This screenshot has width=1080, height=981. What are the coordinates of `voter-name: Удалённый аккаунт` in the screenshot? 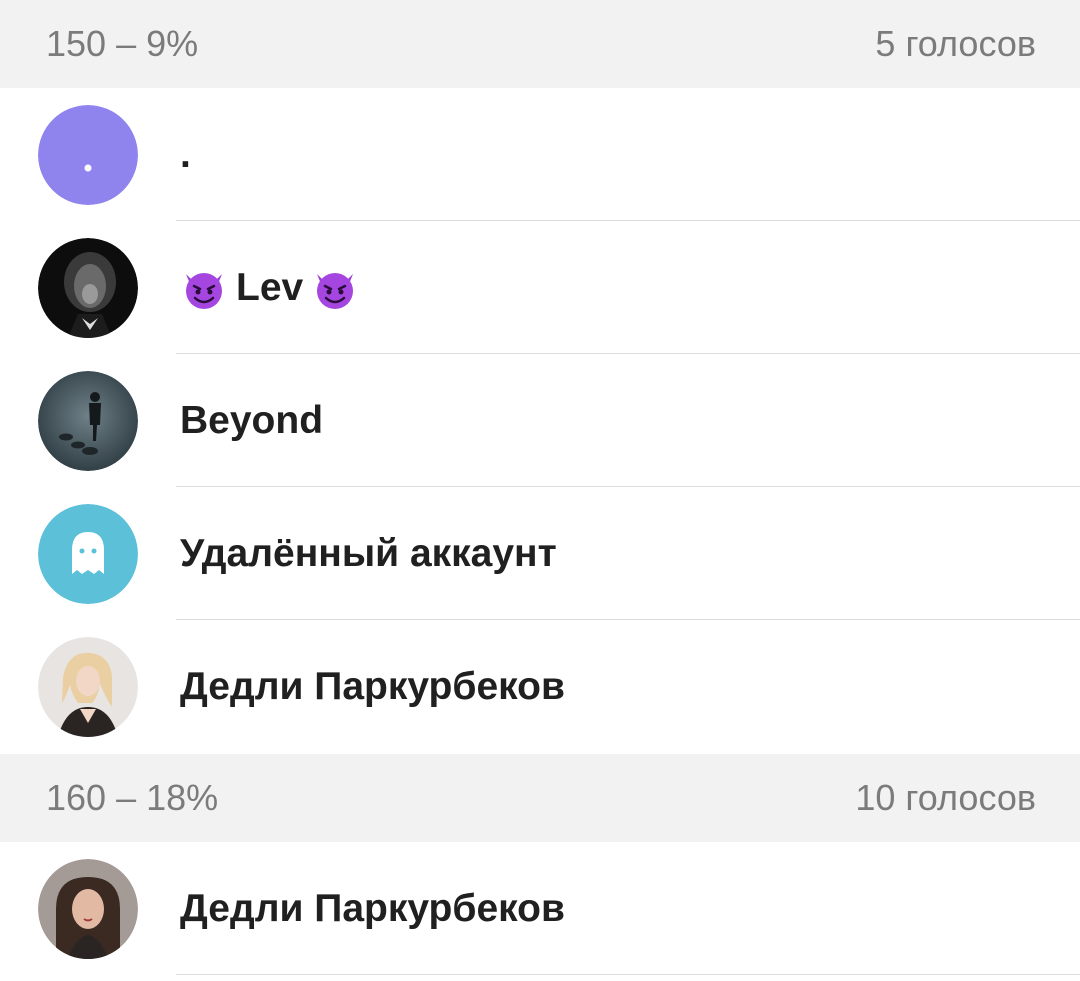 It's located at (368, 553).